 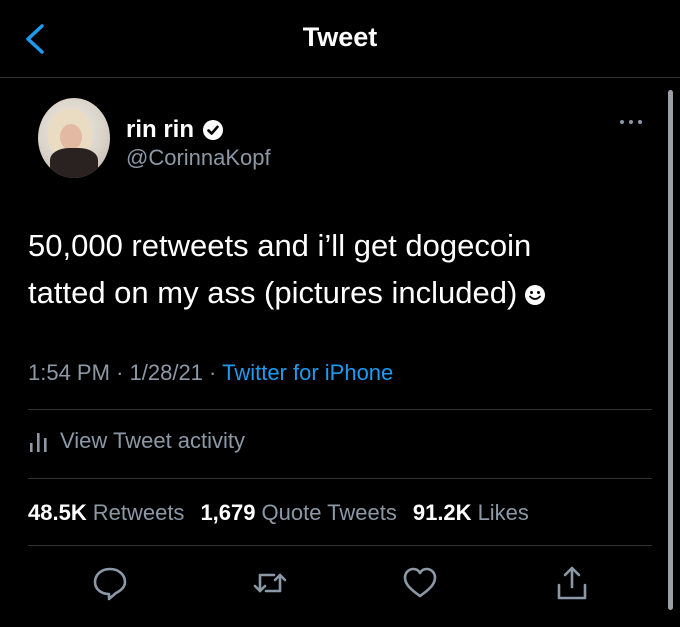 I want to click on author-name: rin rin, so click(x=175, y=130).